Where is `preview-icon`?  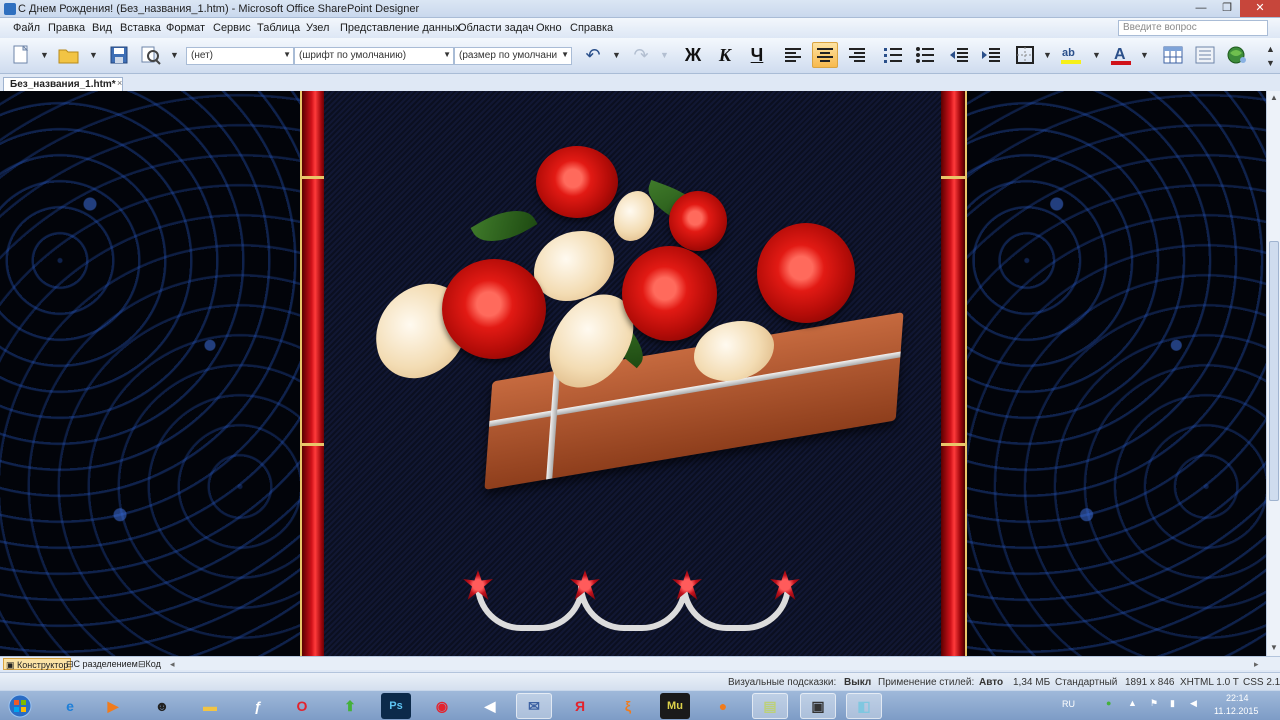
preview-icon is located at coordinates (151, 55).